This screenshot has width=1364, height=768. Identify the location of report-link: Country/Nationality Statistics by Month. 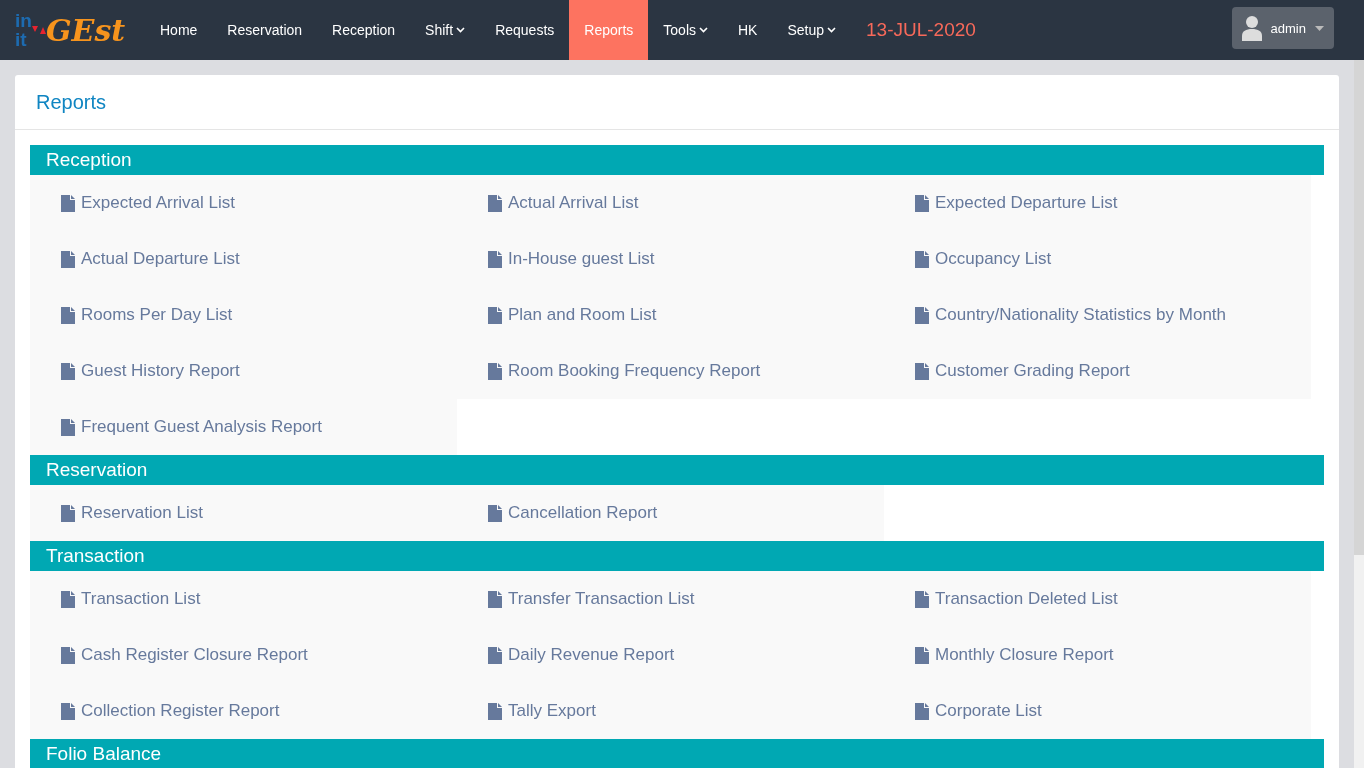
(1097, 315).